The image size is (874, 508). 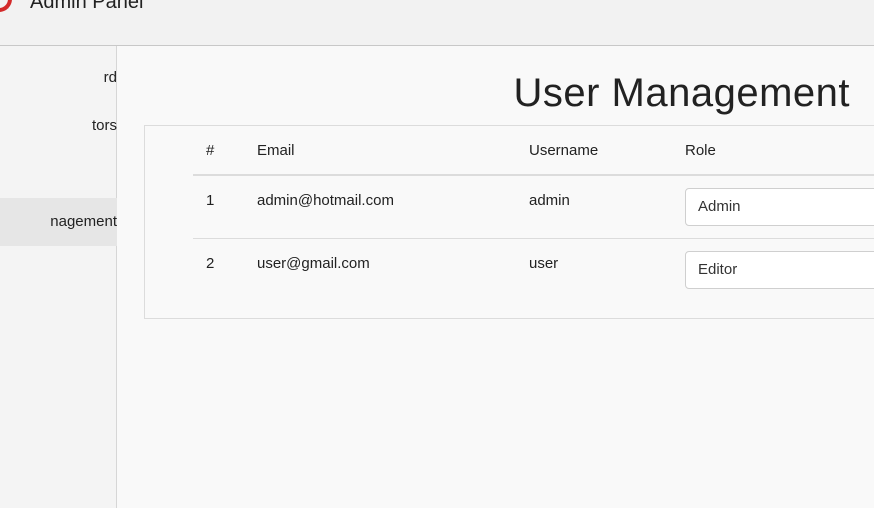 What do you see at coordinates (437, 23) in the screenshot?
I see `top-header: Admin Panel` at bounding box center [437, 23].